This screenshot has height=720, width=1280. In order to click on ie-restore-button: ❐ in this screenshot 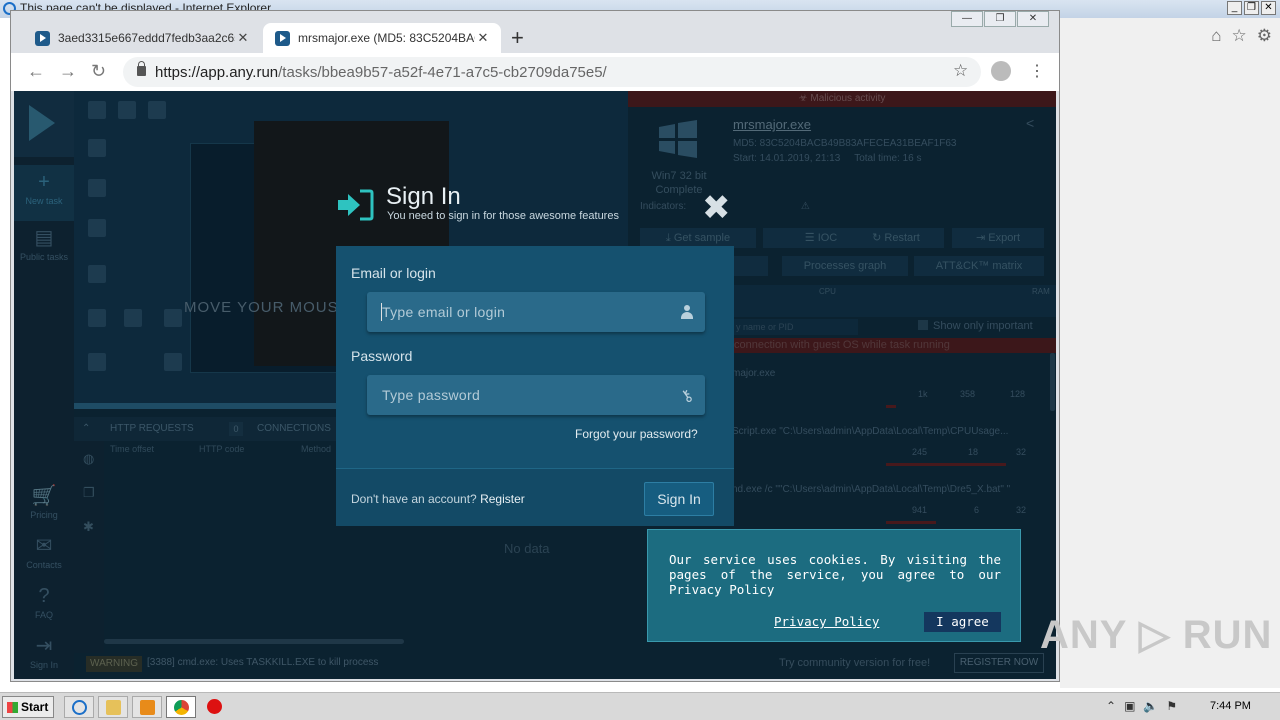, I will do `click(1251, 8)`.